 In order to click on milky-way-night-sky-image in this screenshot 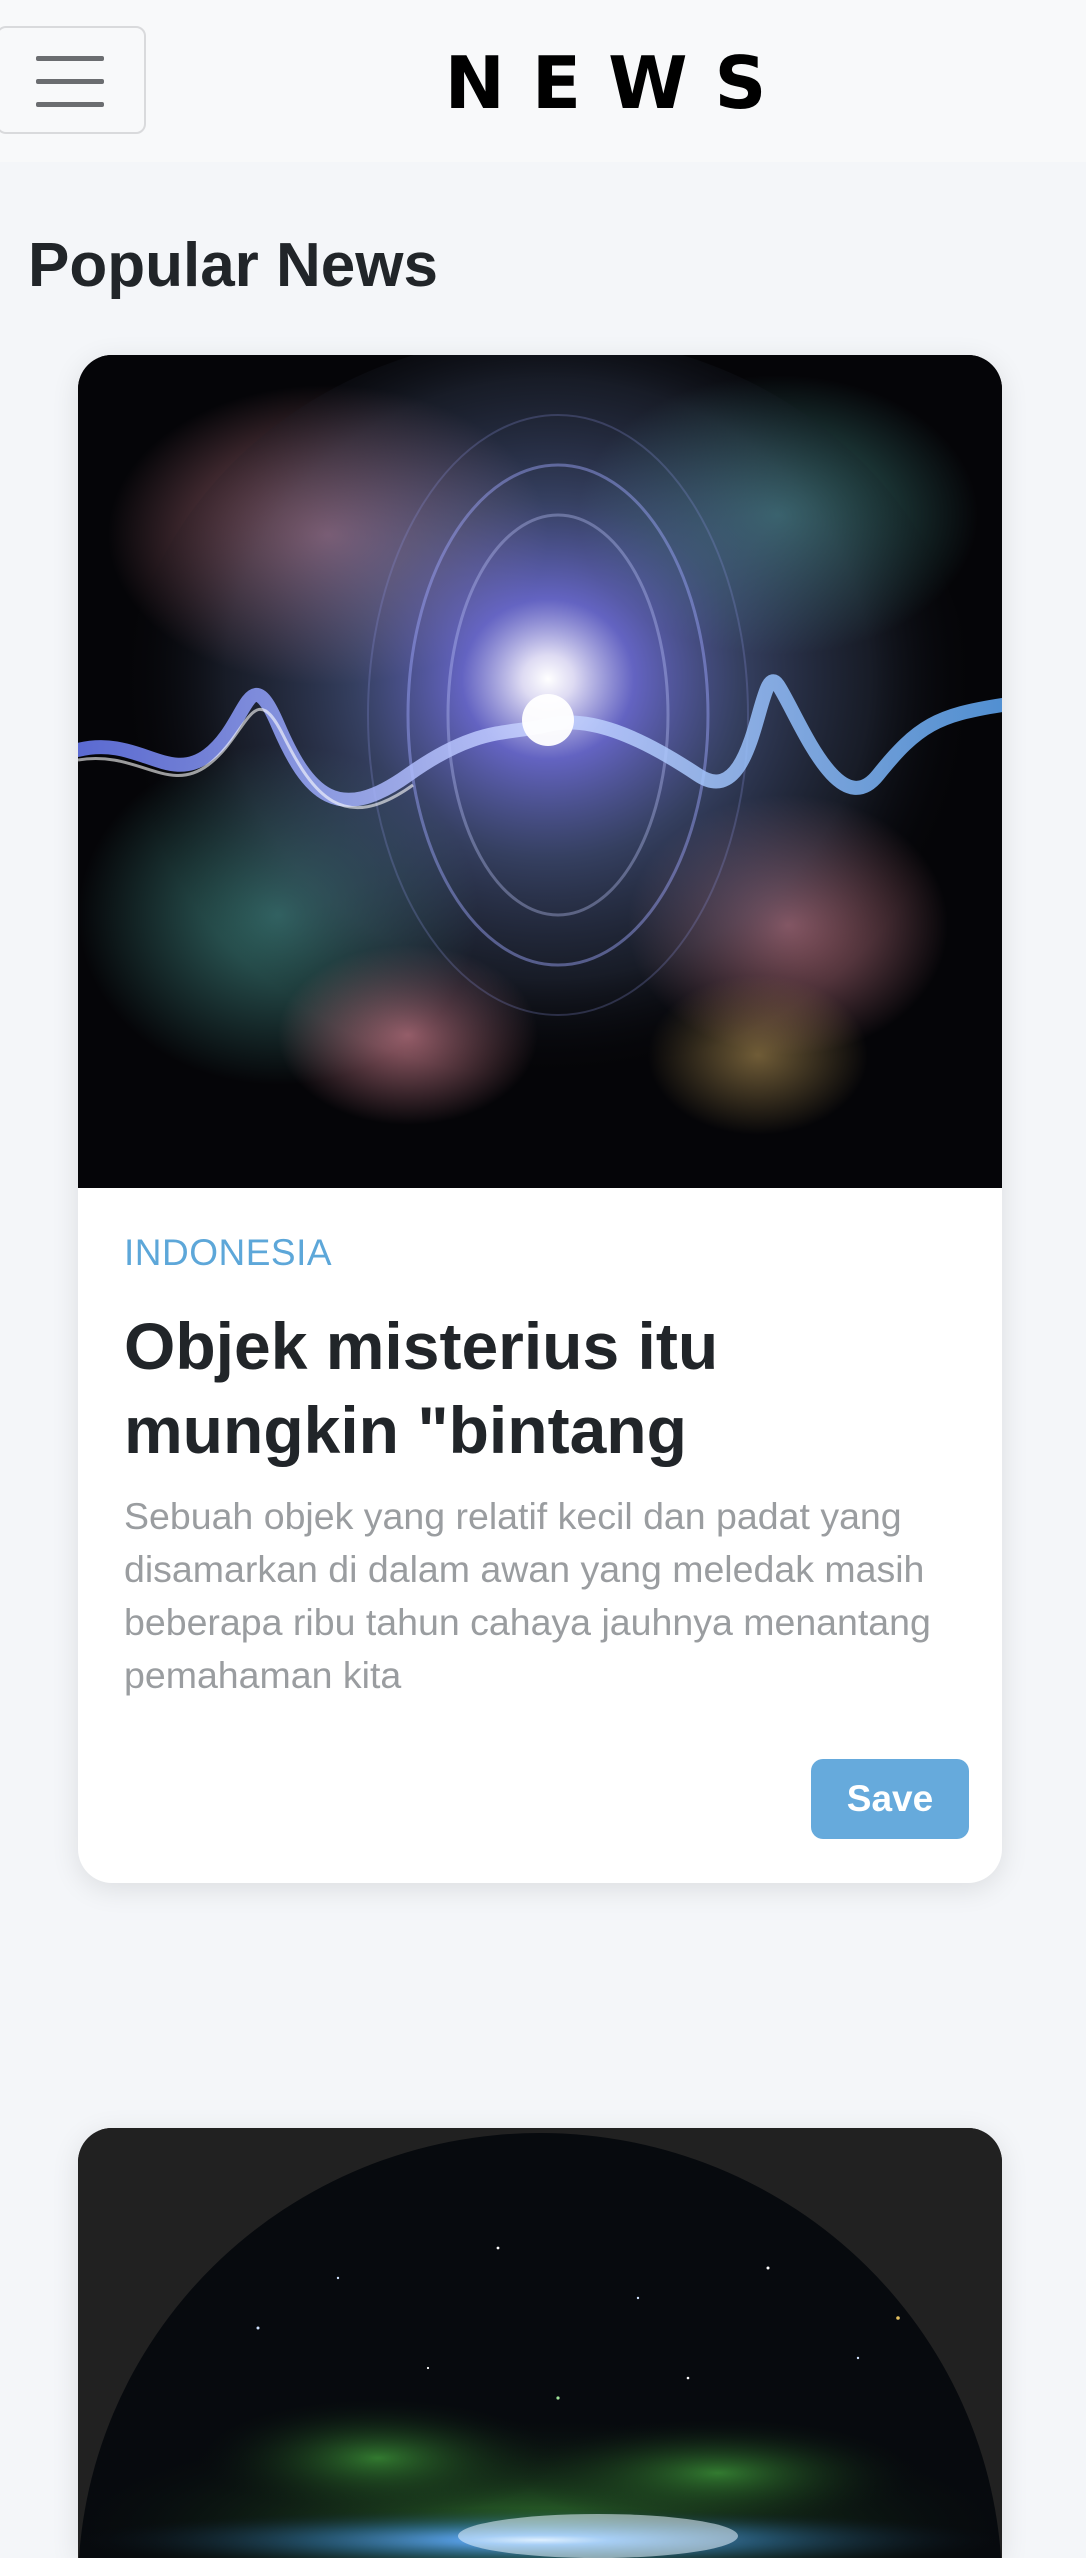, I will do `click(540, 2343)`.